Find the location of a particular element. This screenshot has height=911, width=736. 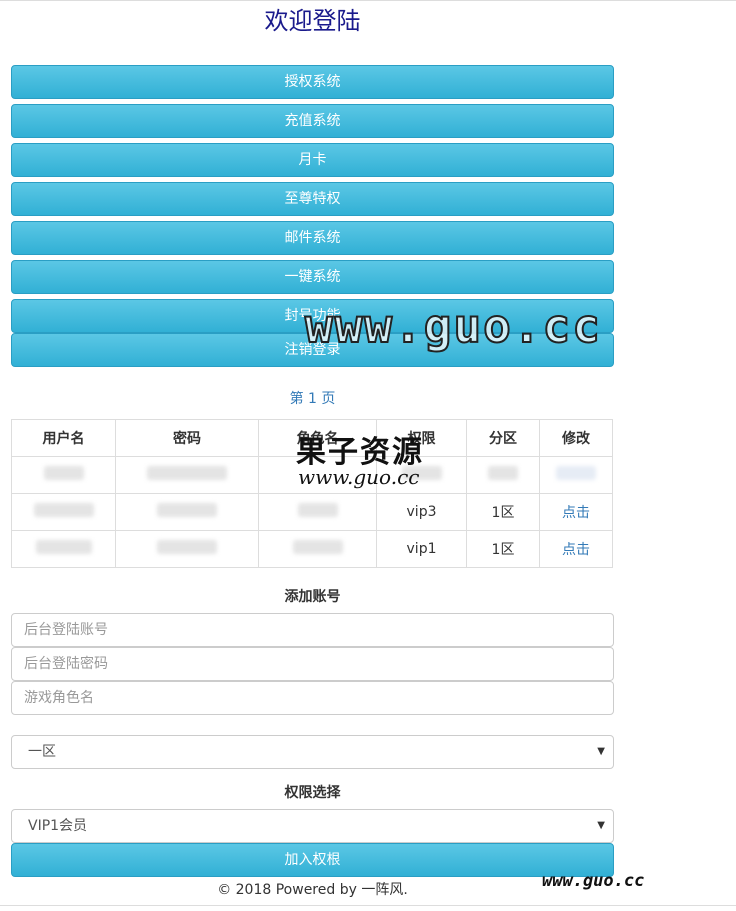

account-input is located at coordinates (312, 630).